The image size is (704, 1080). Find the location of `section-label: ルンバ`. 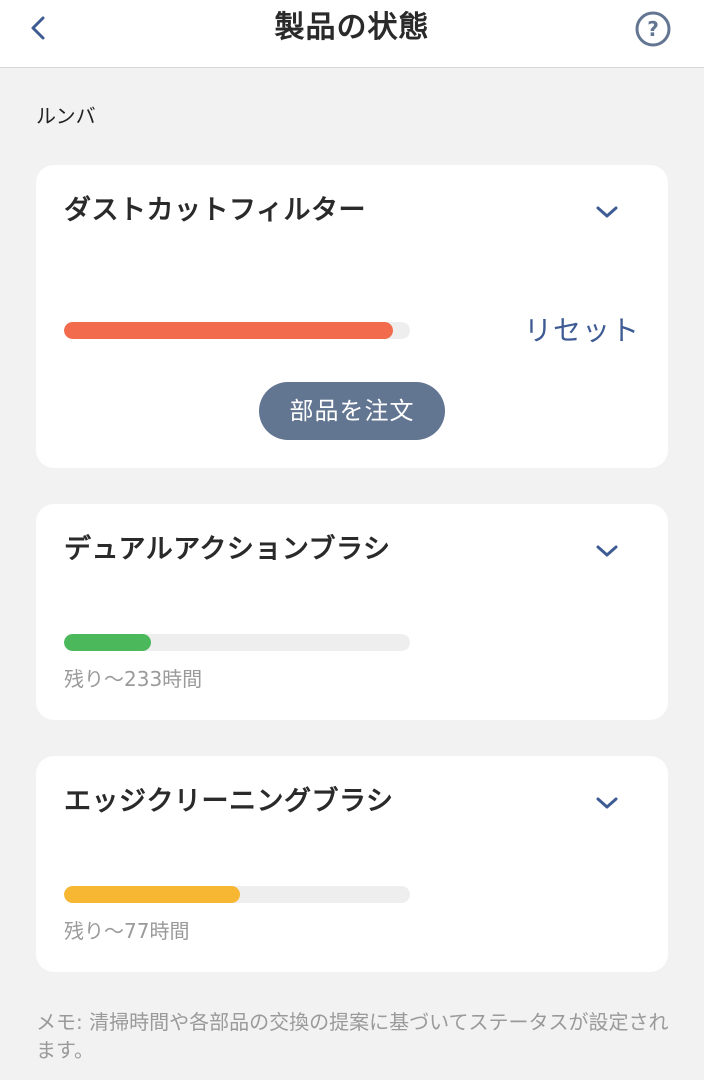

section-label: ルンバ is located at coordinates (66, 116).